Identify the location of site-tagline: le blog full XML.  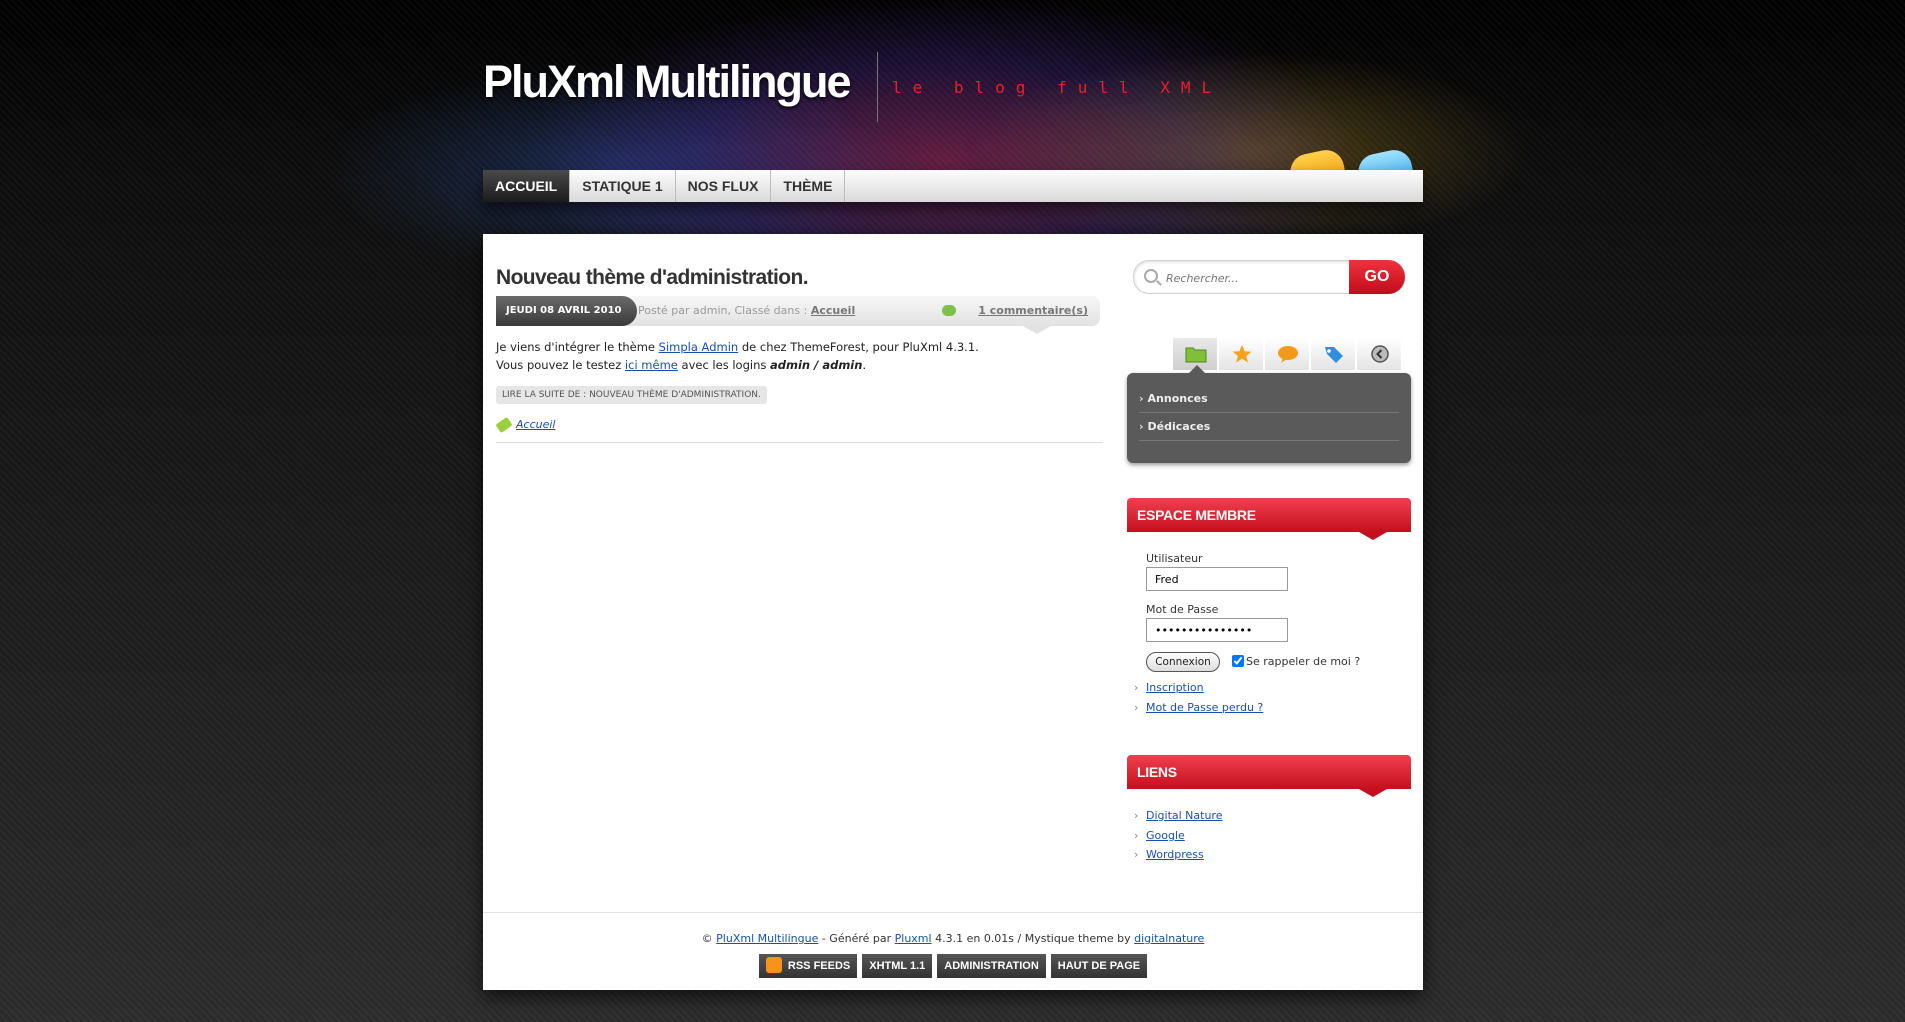
(1057, 87).